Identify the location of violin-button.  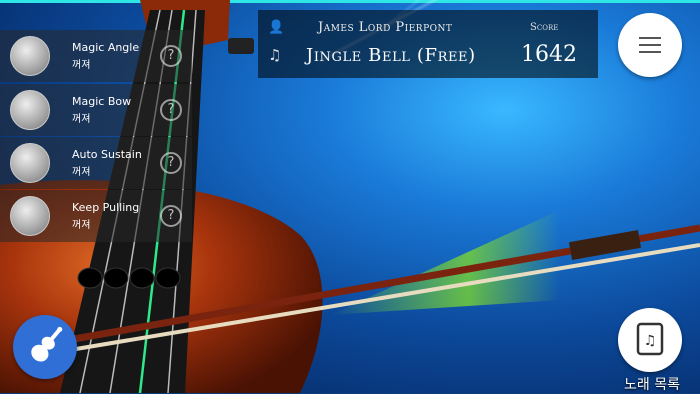
(45, 347).